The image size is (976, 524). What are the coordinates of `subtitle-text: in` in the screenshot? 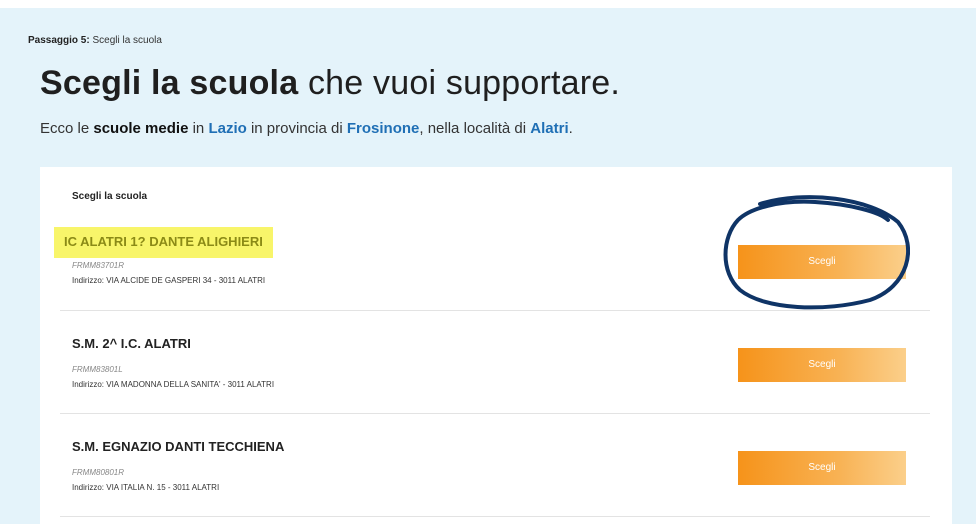 It's located at (198, 128).